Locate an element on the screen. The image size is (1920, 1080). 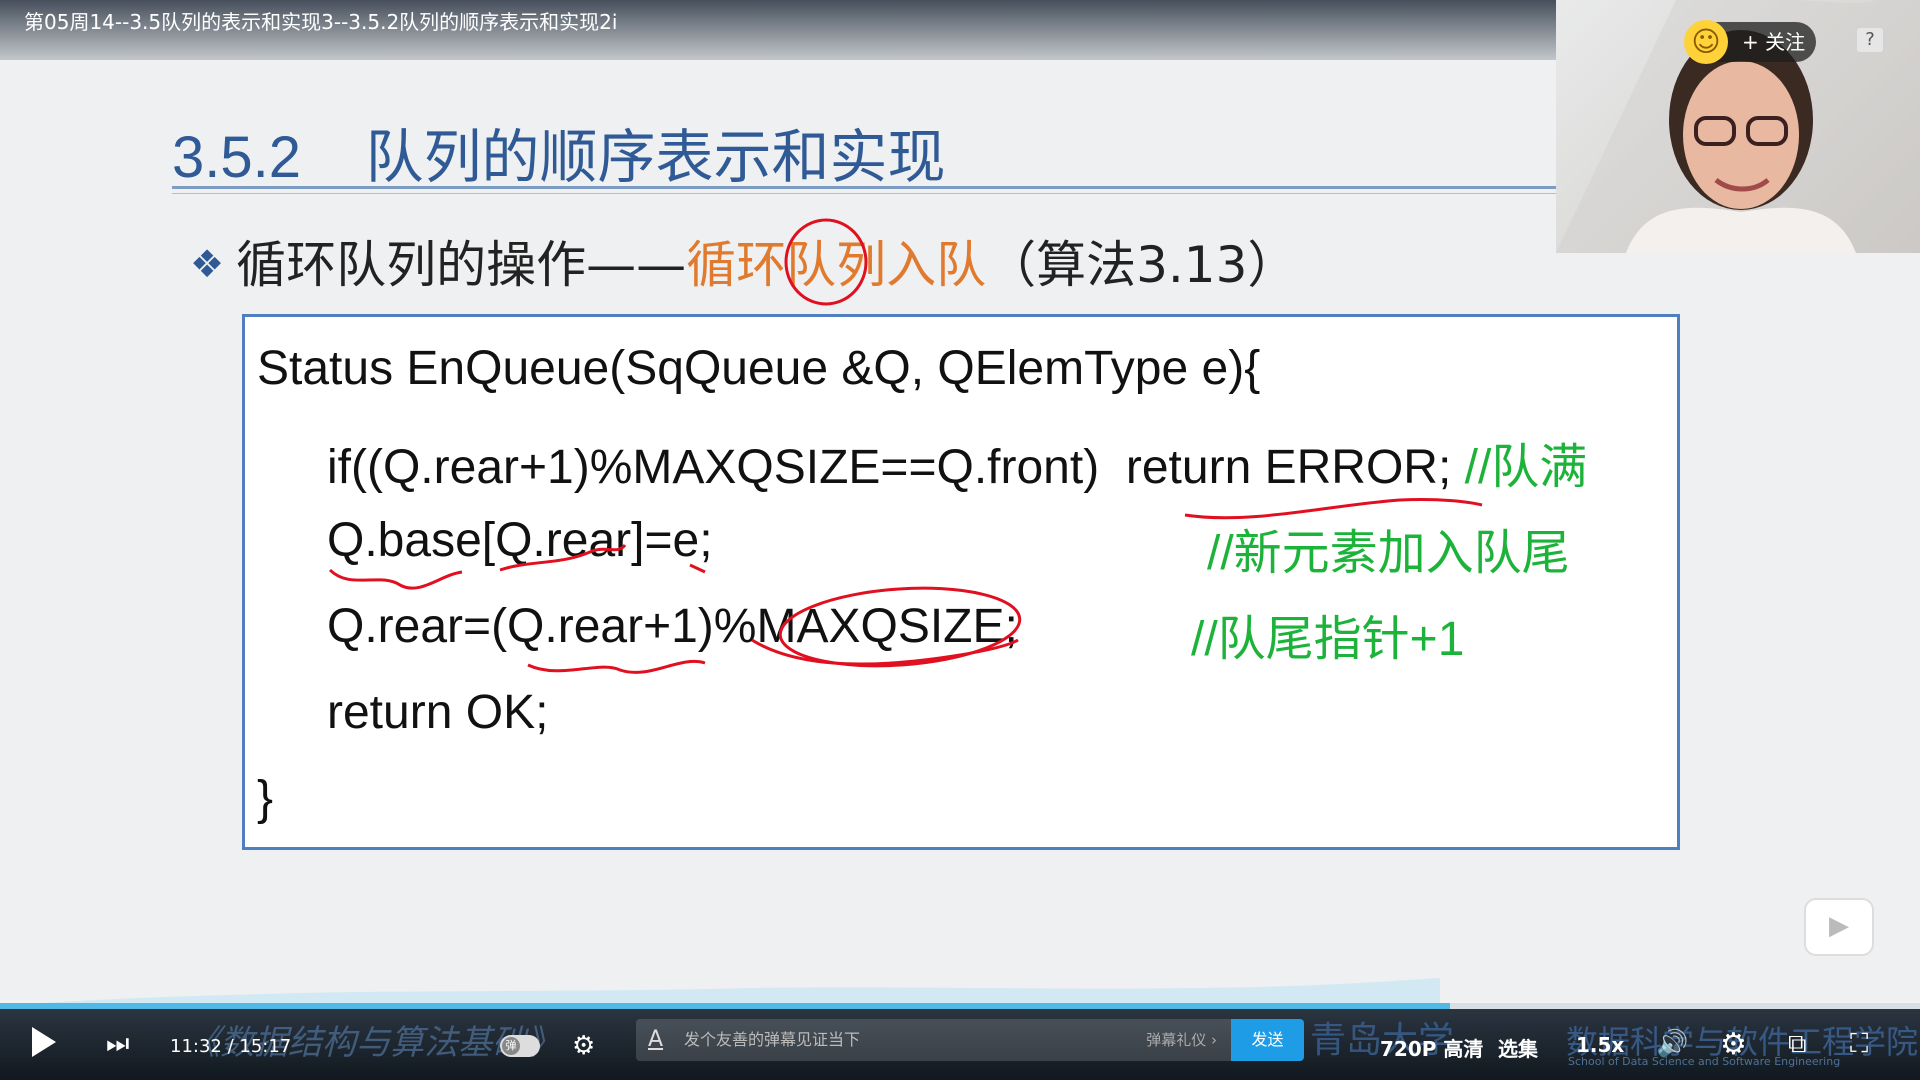
help-icon: ? is located at coordinates (1870, 40).